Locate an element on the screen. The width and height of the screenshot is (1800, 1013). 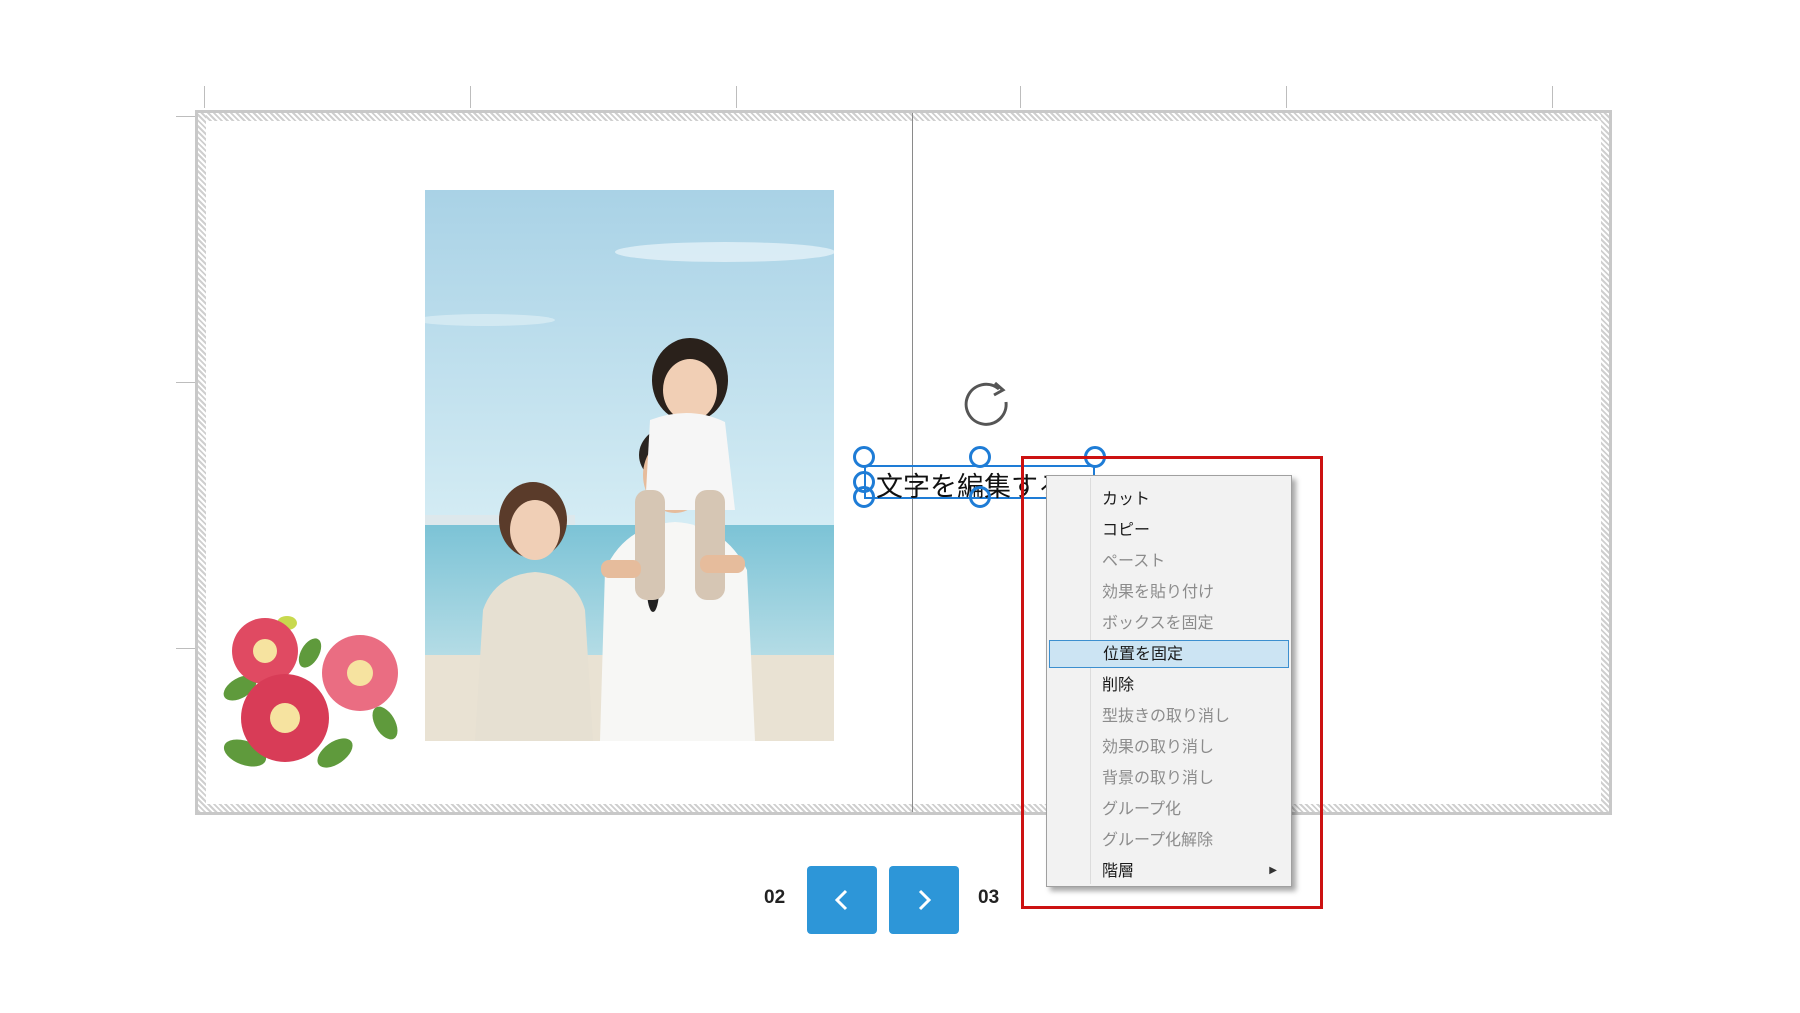
chevron-left-icon is located at coordinates (841, 900).